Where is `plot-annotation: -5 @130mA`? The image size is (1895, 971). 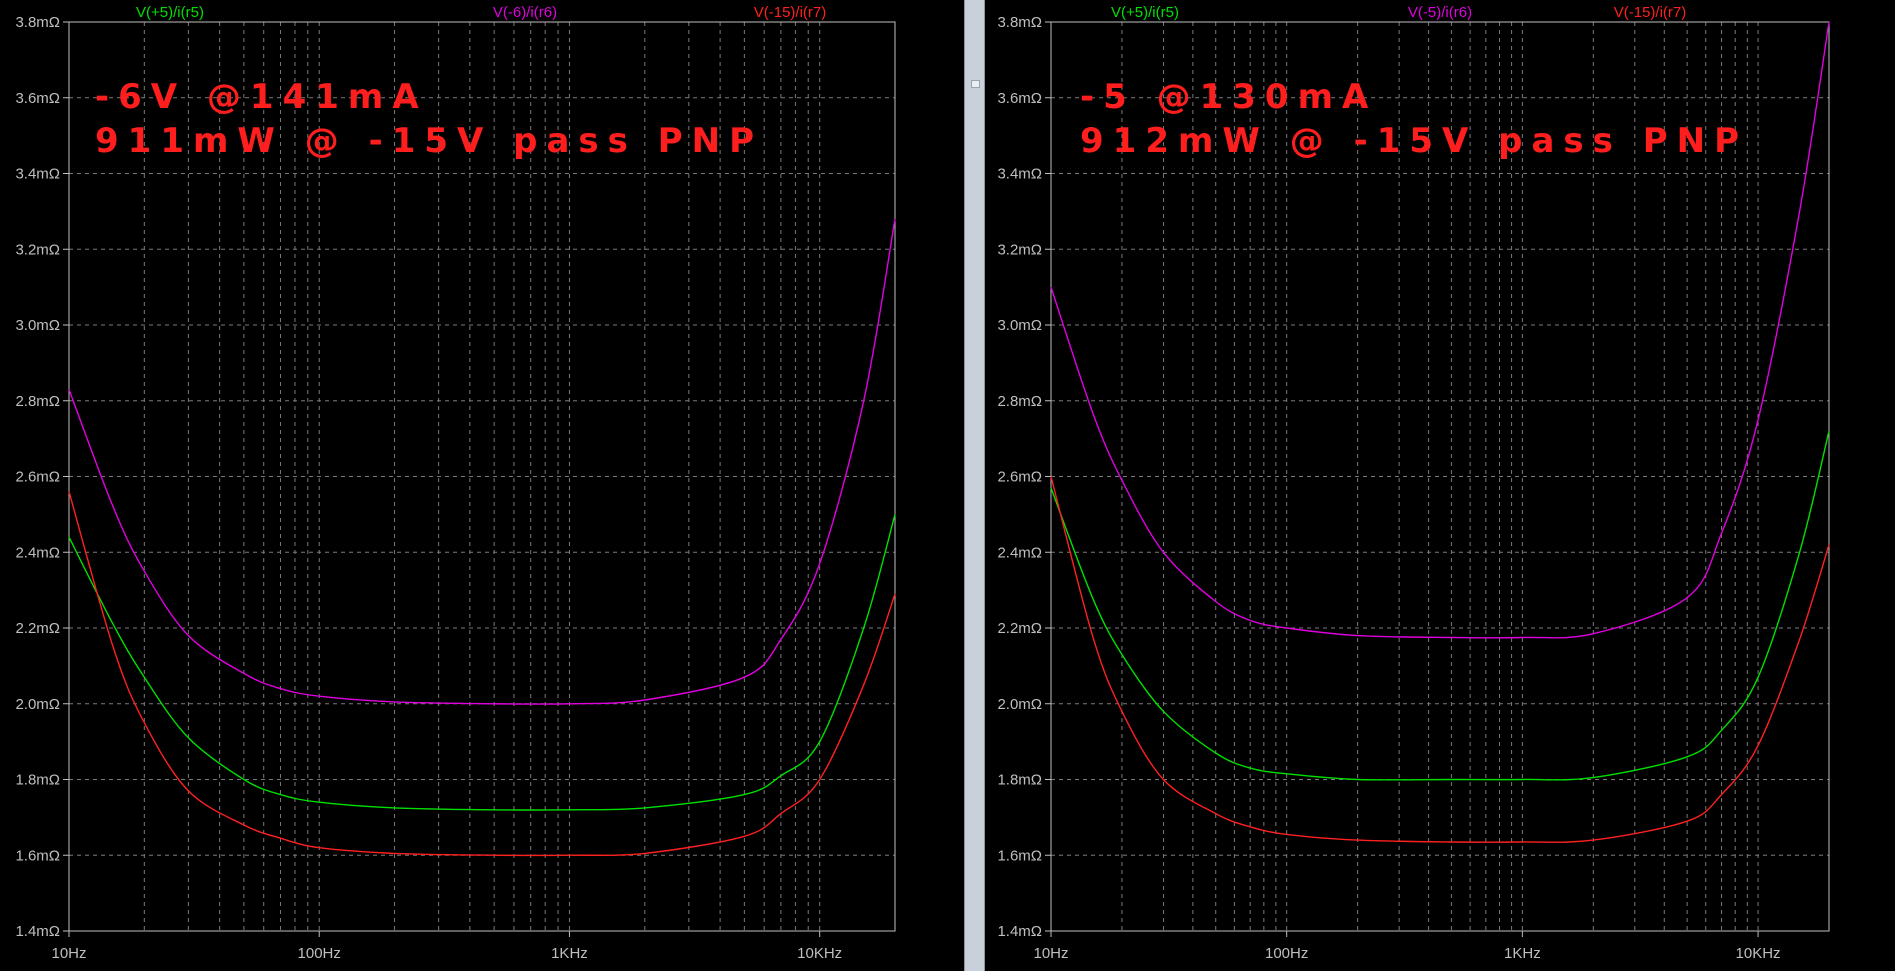
plot-annotation: -5 @130mA is located at coordinates (1228, 97).